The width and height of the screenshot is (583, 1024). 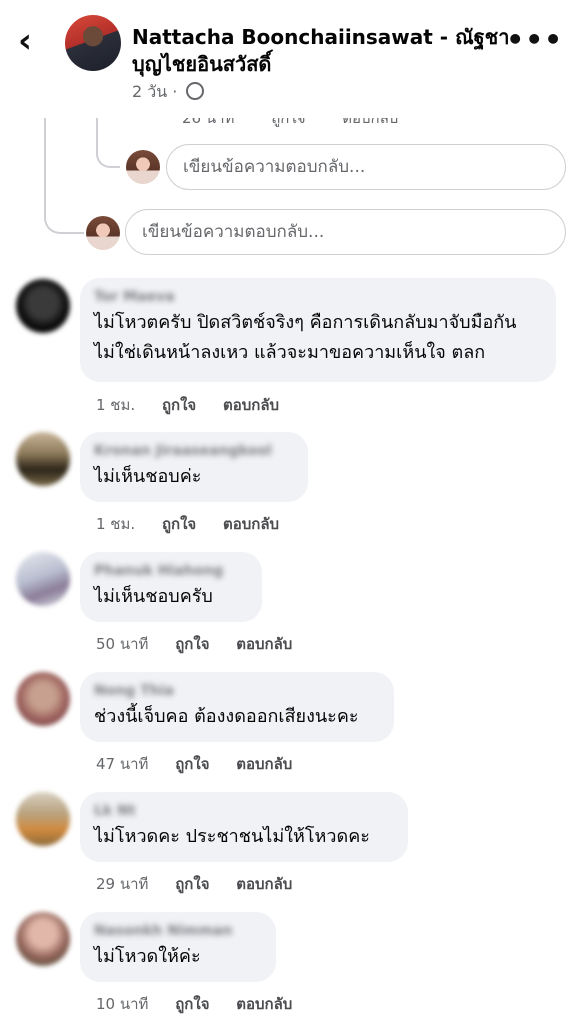 I want to click on comment-actions: 10 นาที ถูกใจ ตอบกลับ, so click(x=205, y=1004).